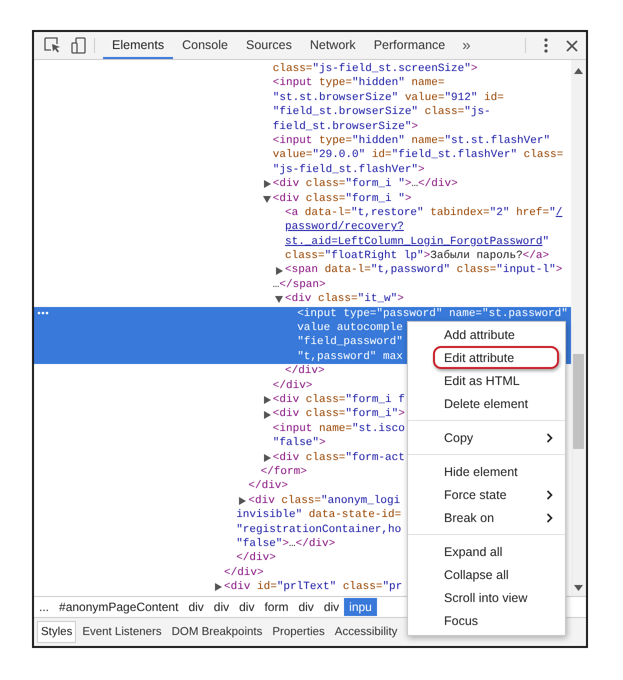  Describe the element at coordinates (578, 401) in the screenshot. I see `scroll-thumb` at that location.